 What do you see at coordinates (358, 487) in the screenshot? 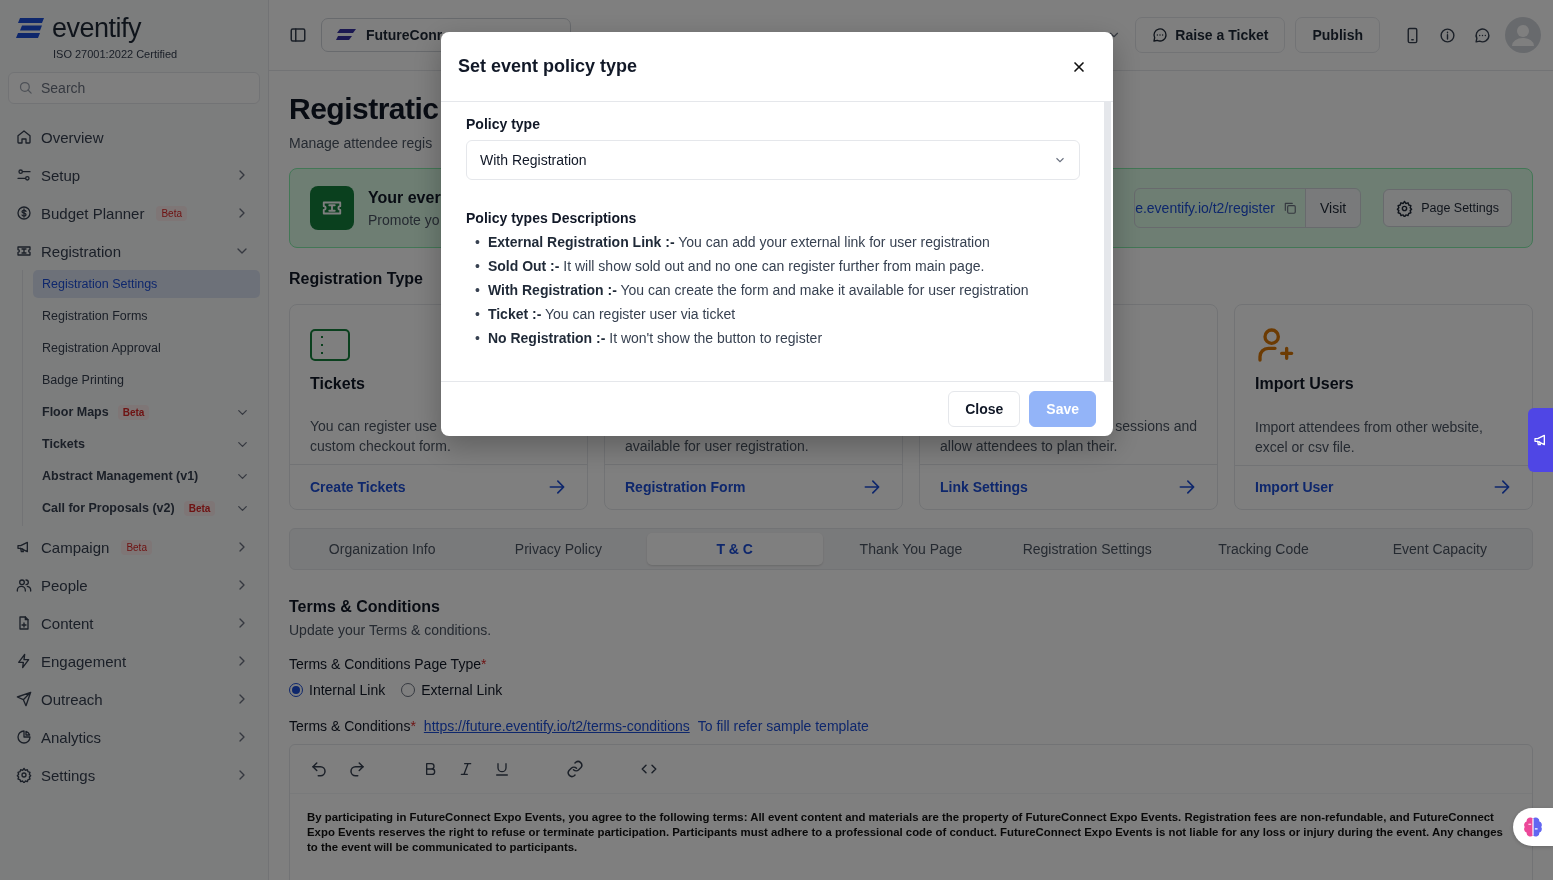
I see `card-action-link: Create Tickets` at bounding box center [358, 487].